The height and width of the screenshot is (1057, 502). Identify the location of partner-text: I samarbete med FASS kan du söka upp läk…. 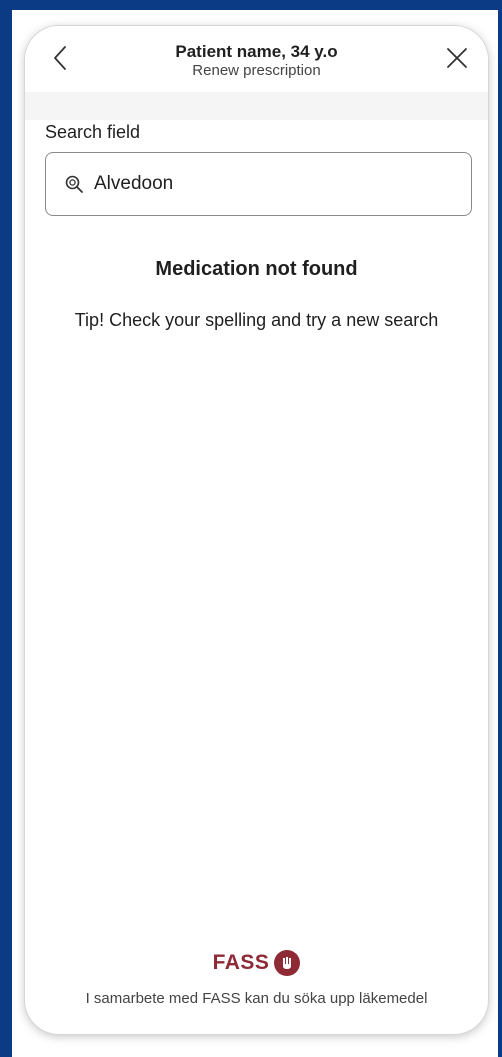
(256, 998).